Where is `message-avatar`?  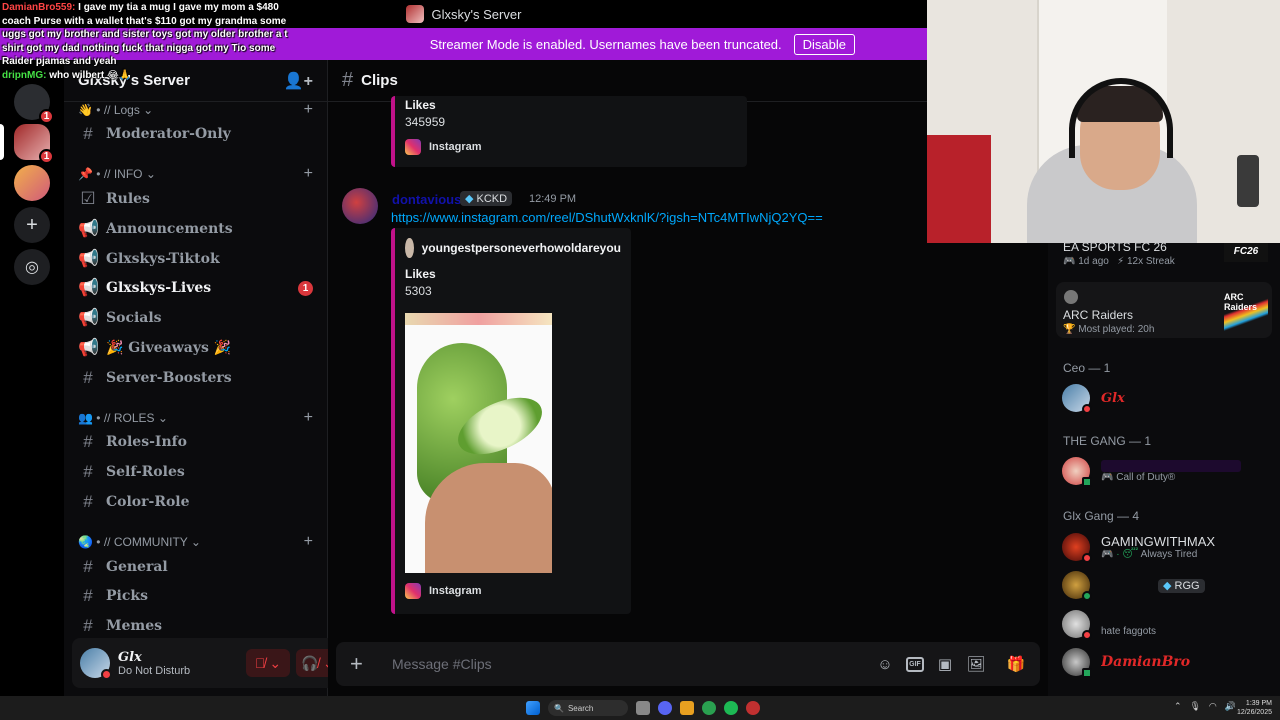
message-avatar is located at coordinates (360, 206).